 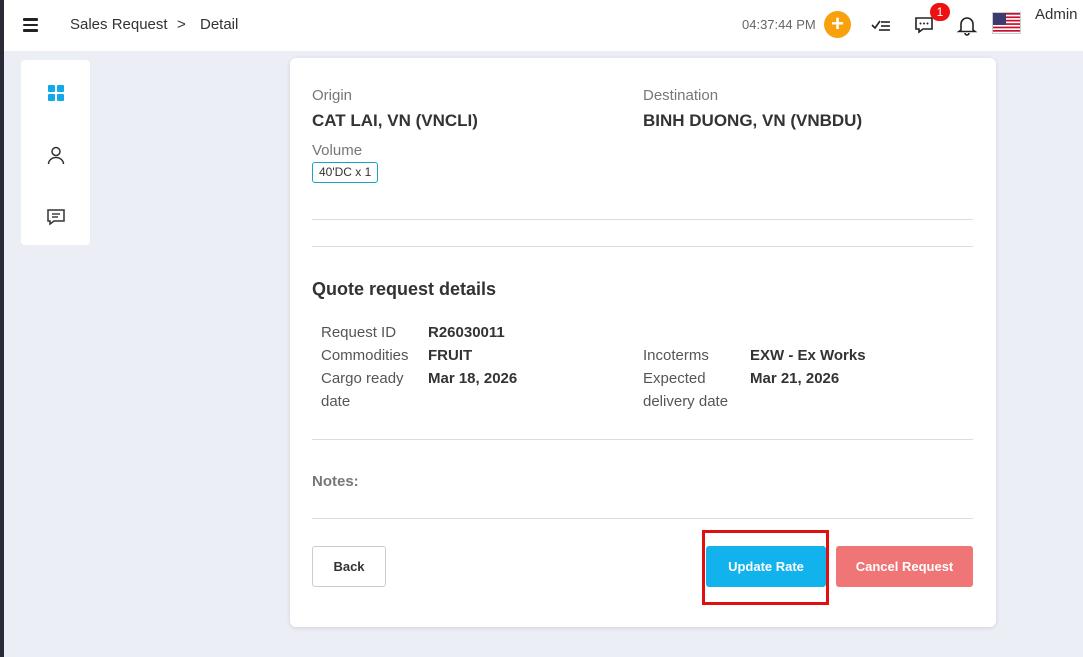 I want to click on expected-delivery-value: Mar 21, 2026, so click(x=795, y=378).